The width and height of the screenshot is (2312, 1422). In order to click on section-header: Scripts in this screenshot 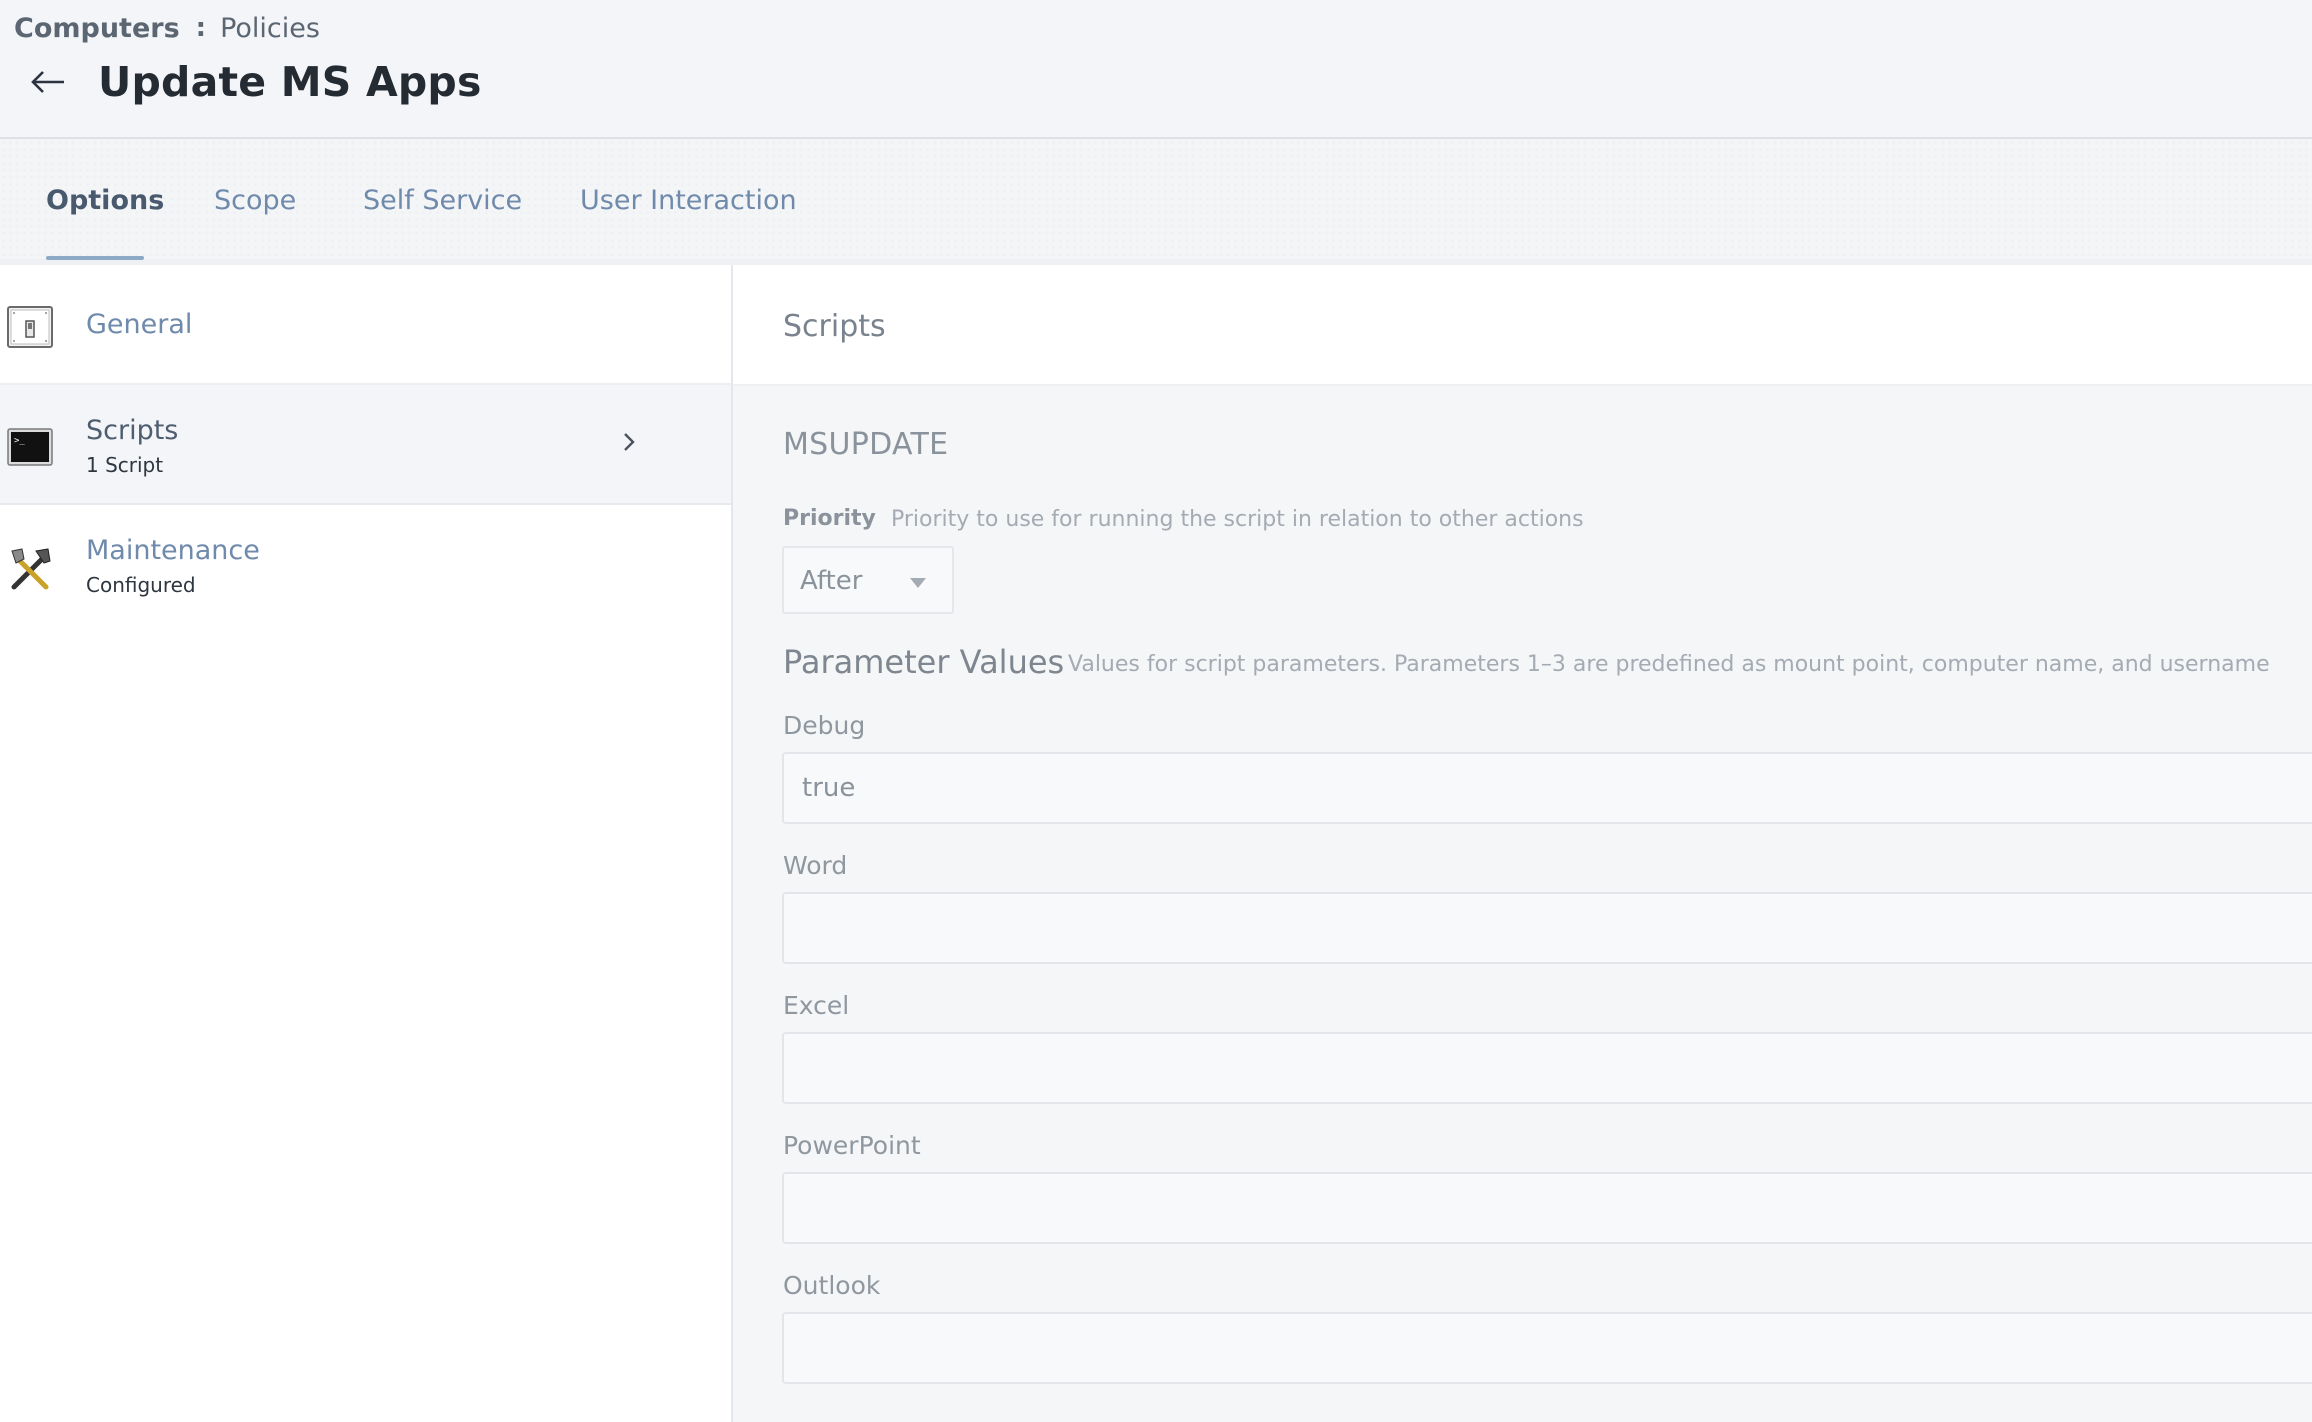, I will do `click(1522, 325)`.